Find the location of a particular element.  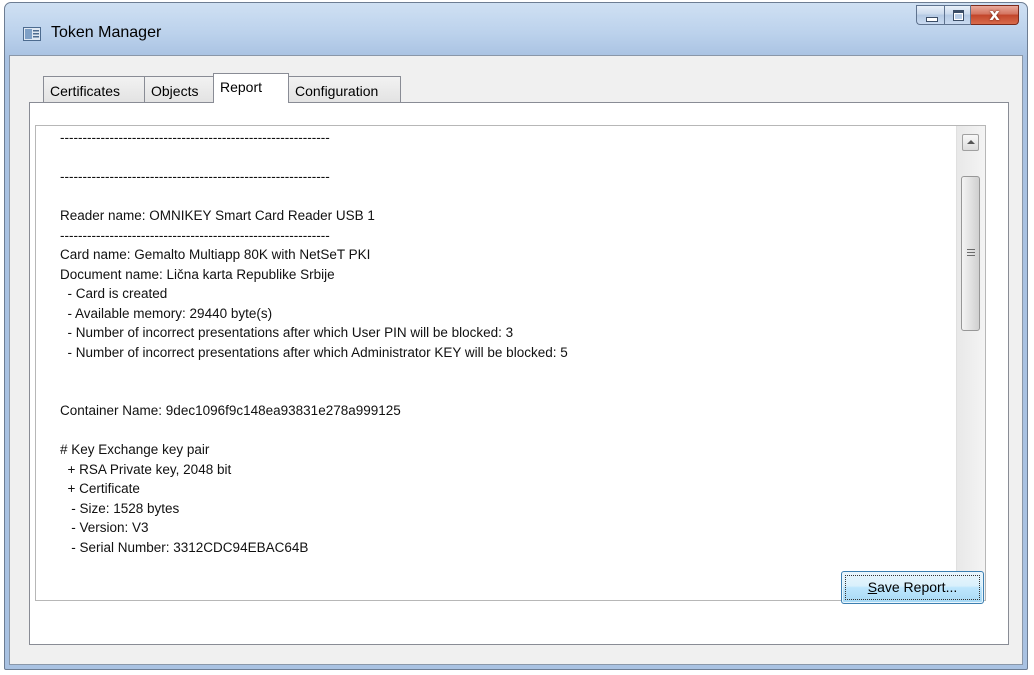

report-line: - Size: 1528 bytes is located at coordinates (120, 508).